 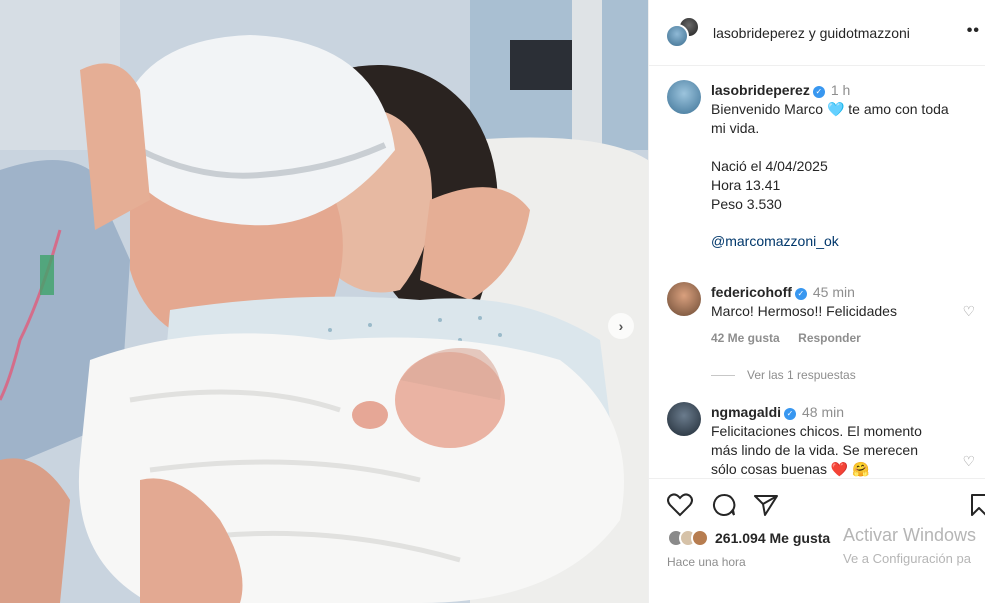 What do you see at coordinates (833, 292) in the screenshot?
I see `comment-time: 45 min` at bounding box center [833, 292].